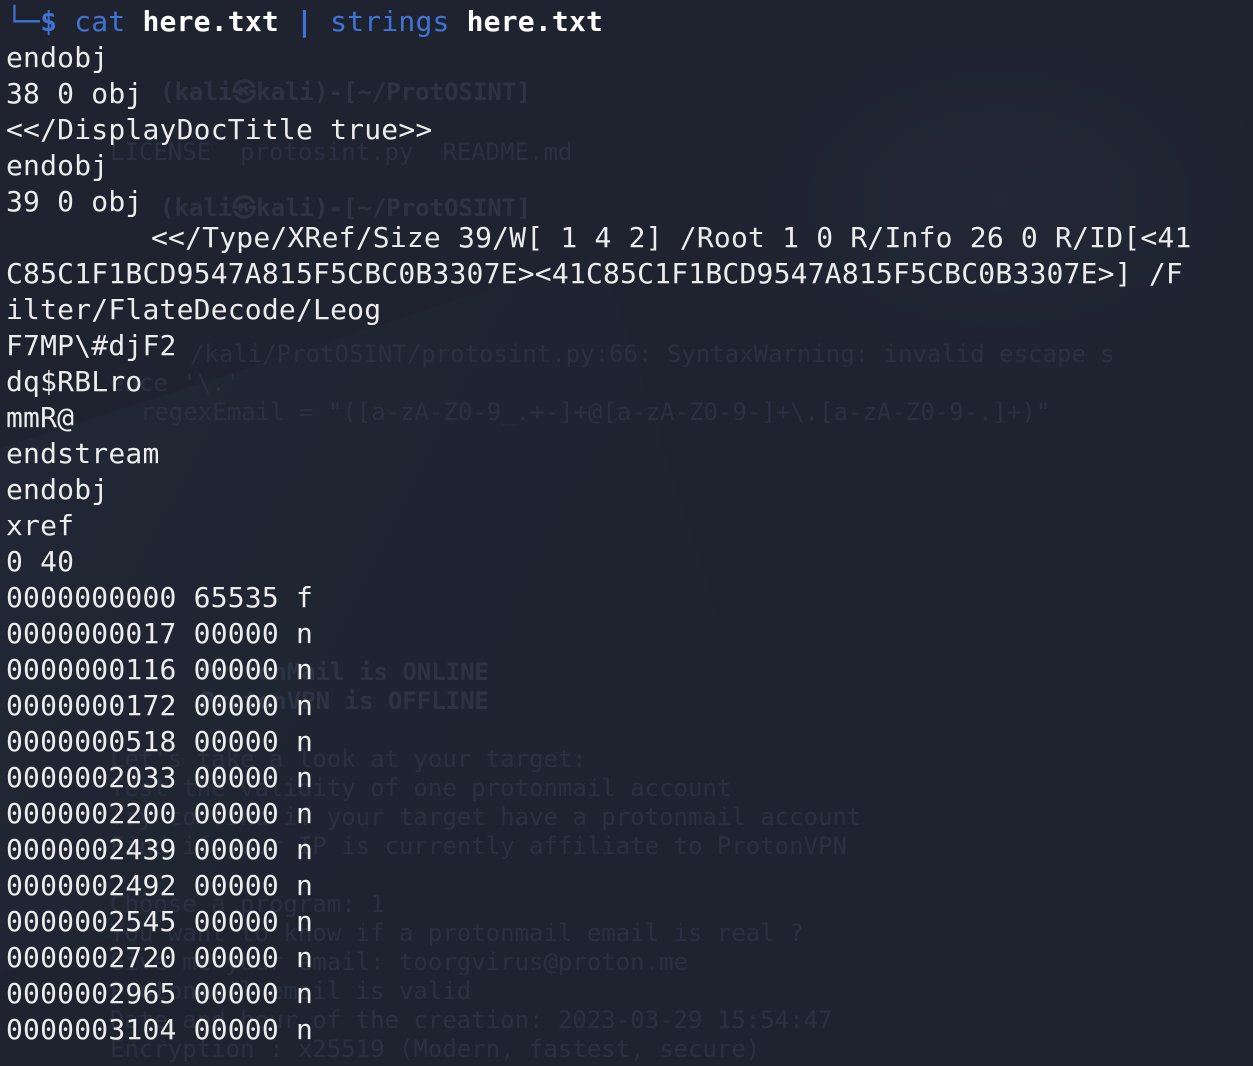 The image size is (1253, 1066). I want to click on output-line: 0000002439 00000 n, so click(160, 849).